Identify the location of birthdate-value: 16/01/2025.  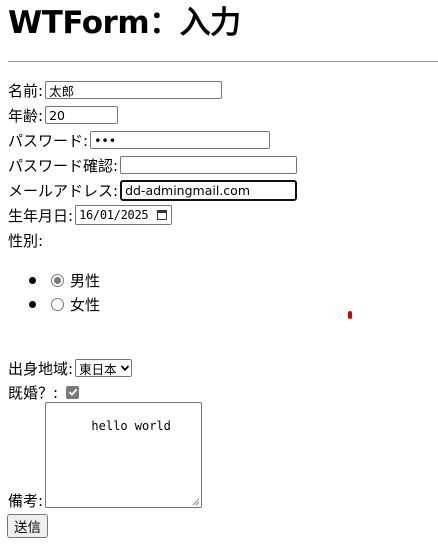
(114, 215).